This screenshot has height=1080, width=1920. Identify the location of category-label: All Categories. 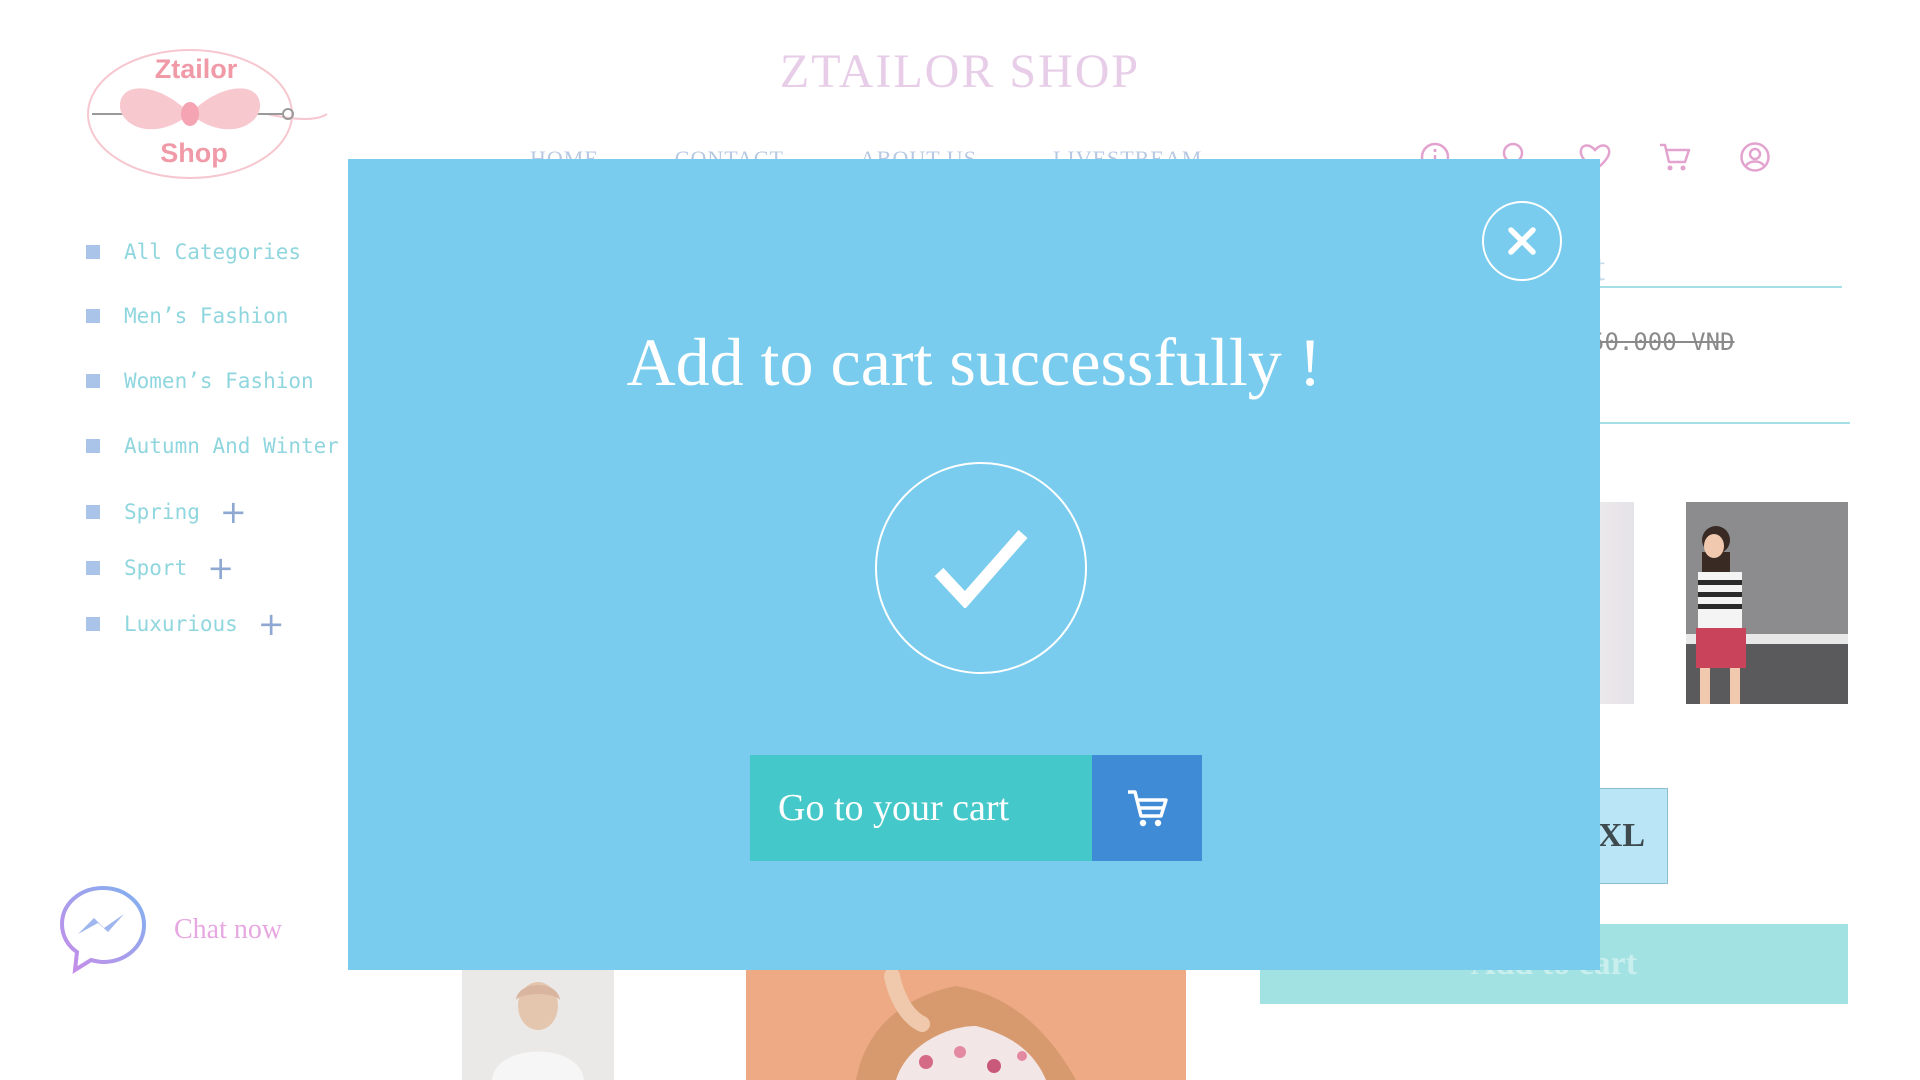
(213, 252).